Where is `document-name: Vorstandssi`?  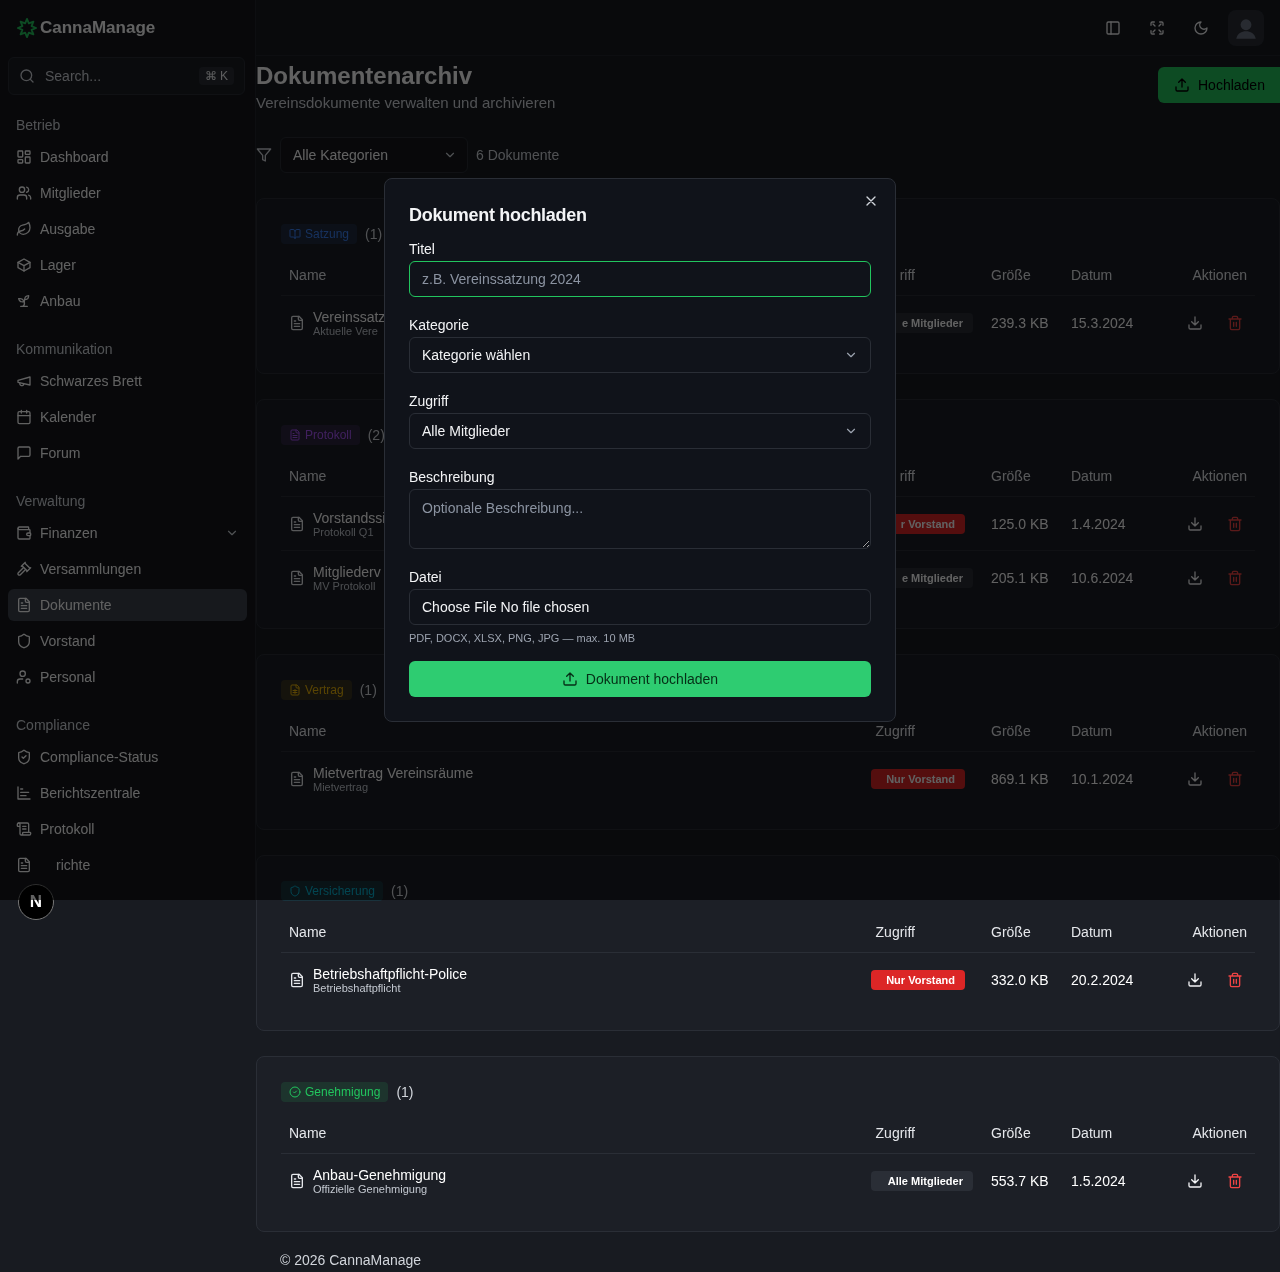 document-name: Vorstandssi is located at coordinates (349, 517).